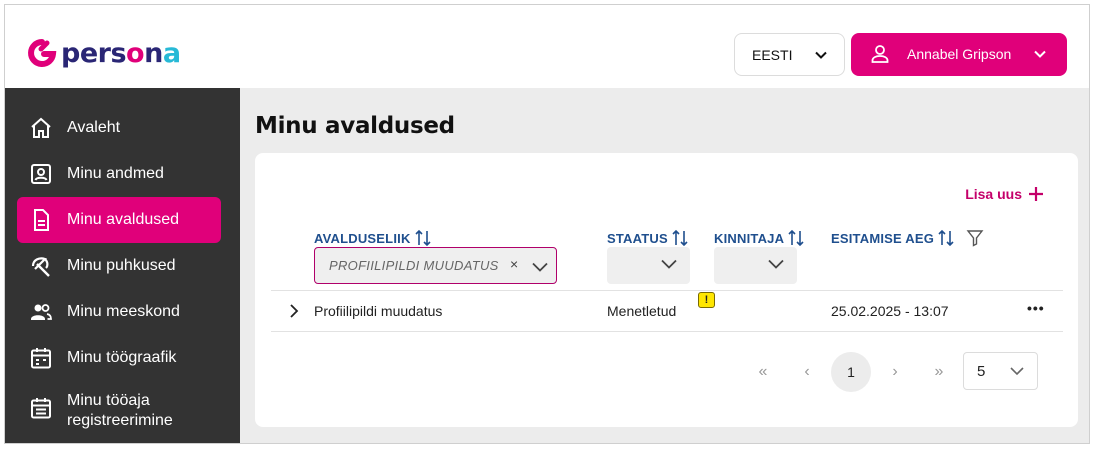  What do you see at coordinates (153, 53) in the screenshot?
I see `logo-part-3: n` at bounding box center [153, 53].